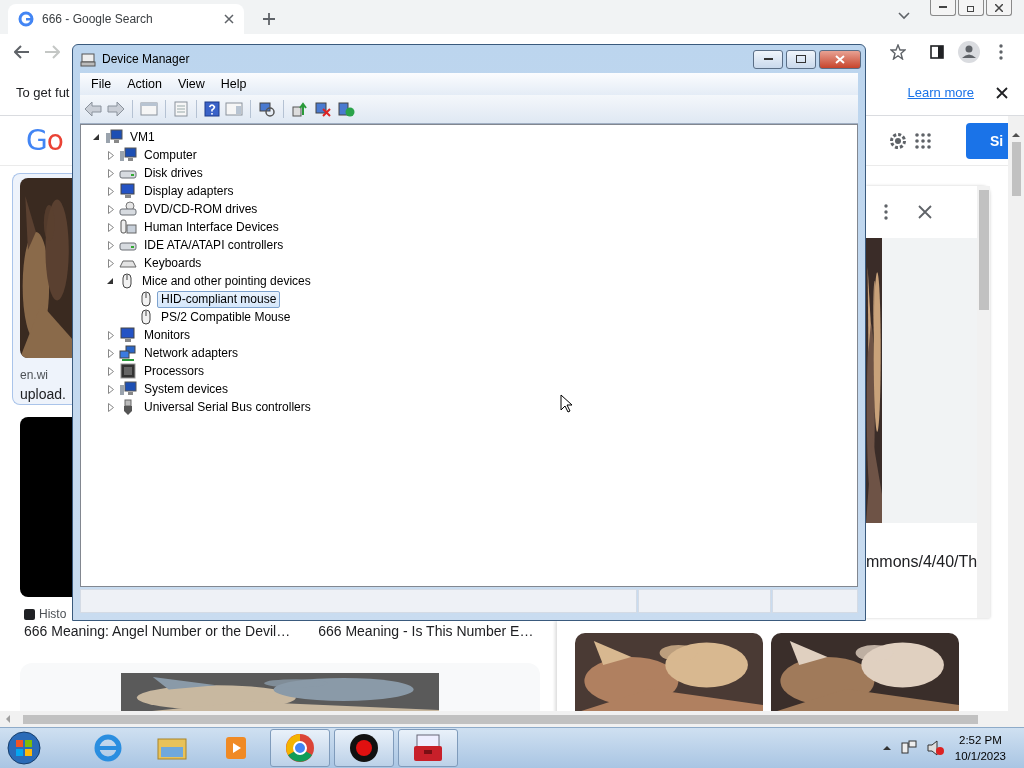 This screenshot has width=1024, height=768. I want to click on tree-item: Universal Serial Bus controllers, so click(227, 407).